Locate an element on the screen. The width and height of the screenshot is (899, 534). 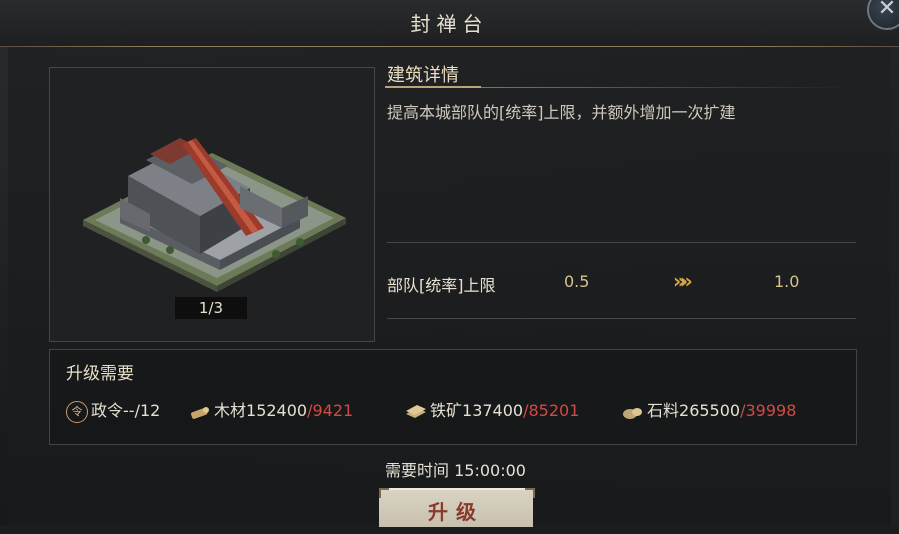
requirement-need: /9421 is located at coordinates (330, 410).